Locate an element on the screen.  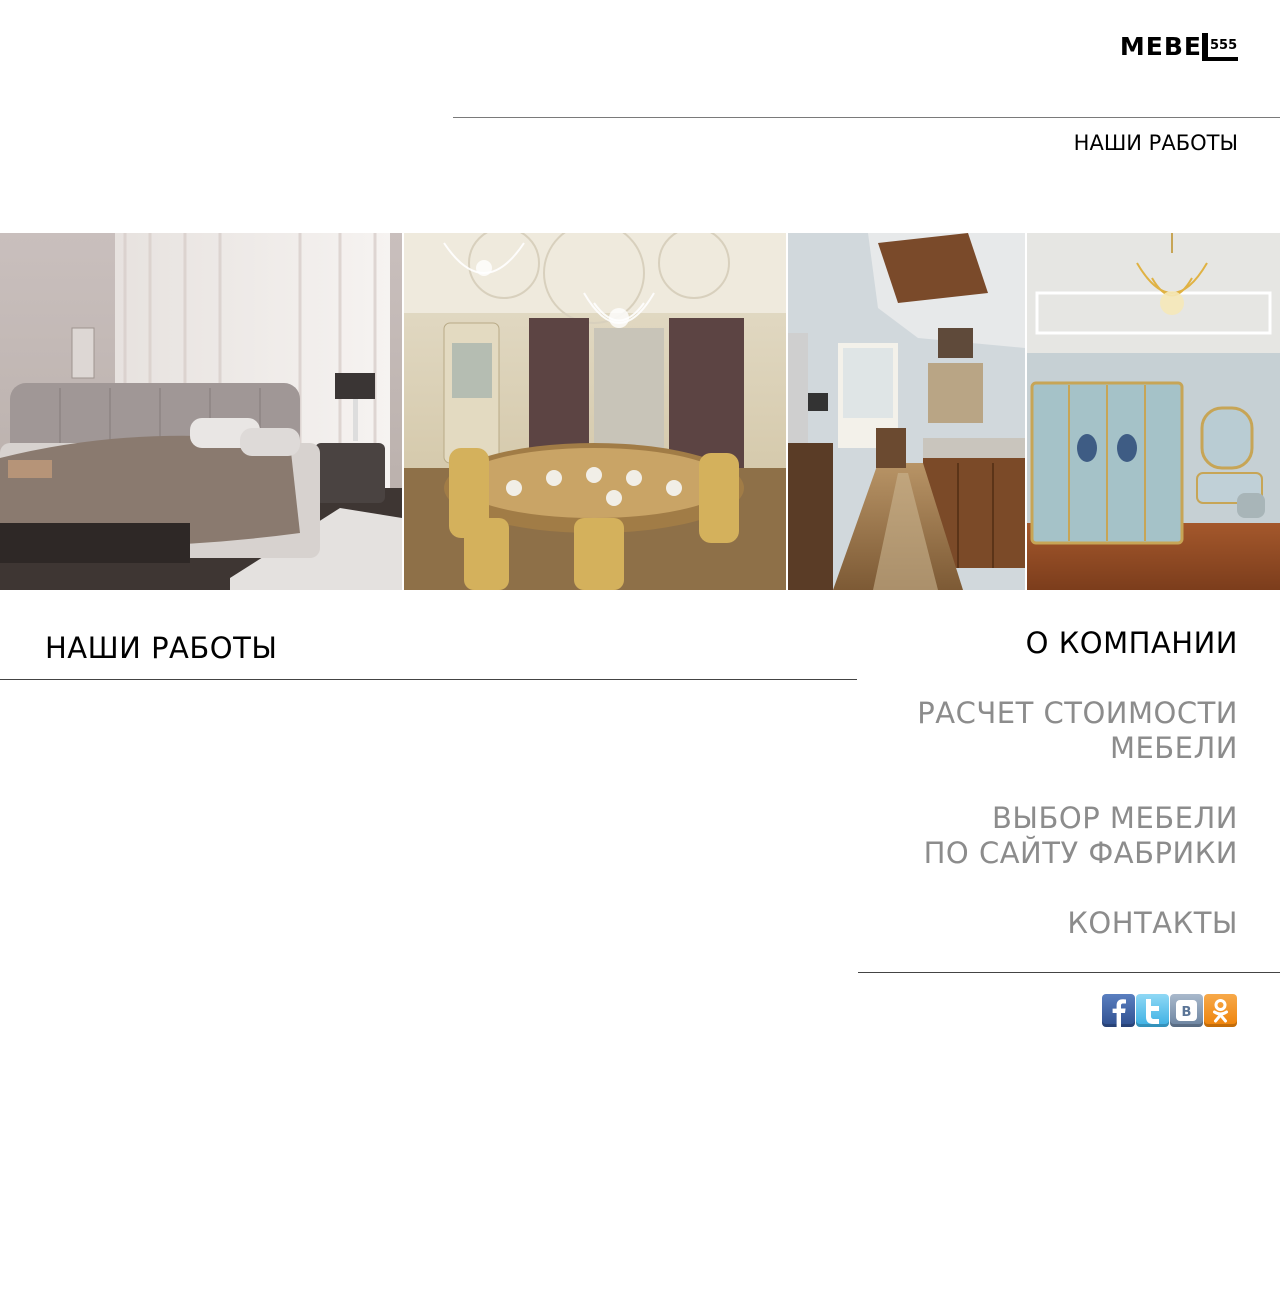
nav-item-choose-furniture-factory-site: ВЫБОР МЕБЕЛИ ПО САЙТУ ФАБРИКИ is located at coordinates (1028, 836).